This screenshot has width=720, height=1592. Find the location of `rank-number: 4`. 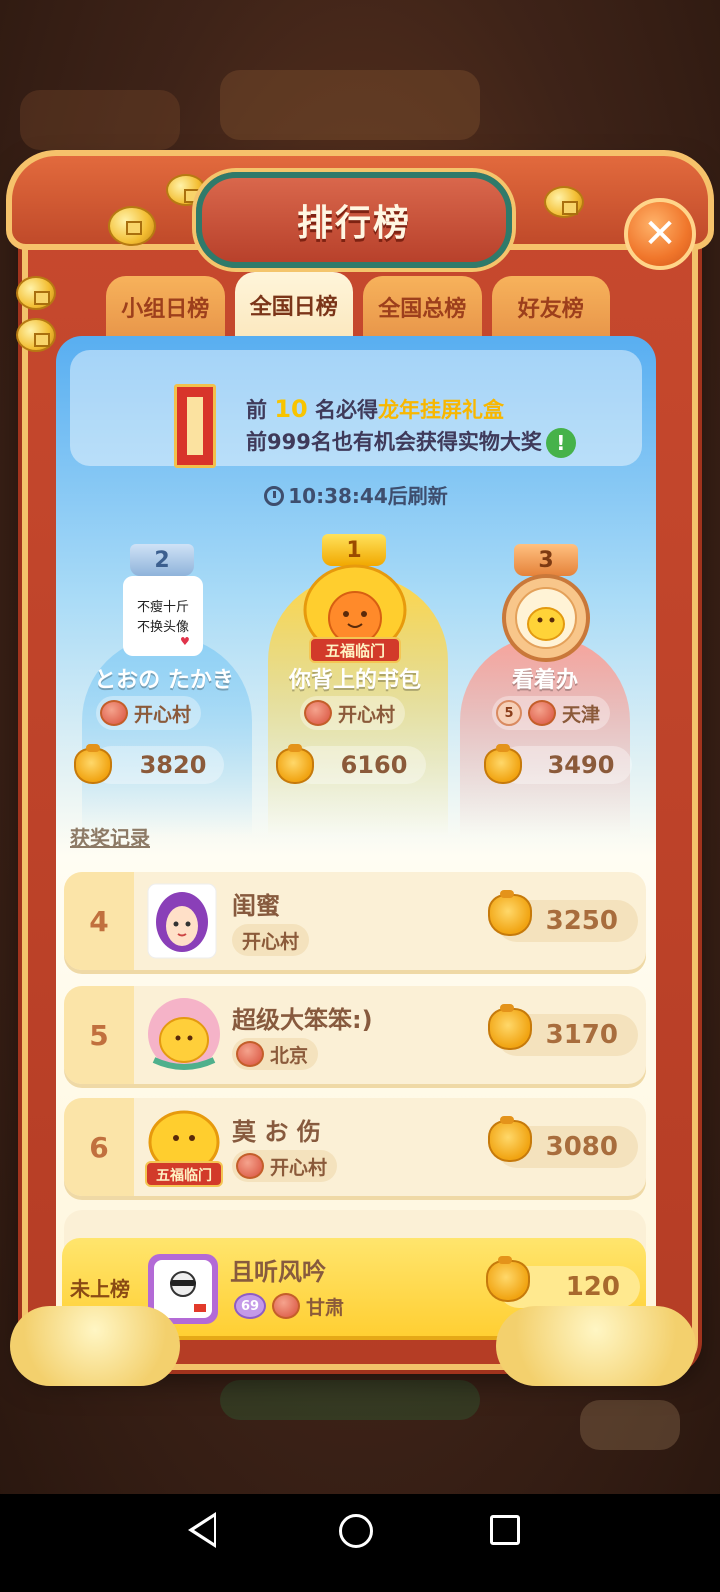

rank-number: 4 is located at coordinates (99, 921).